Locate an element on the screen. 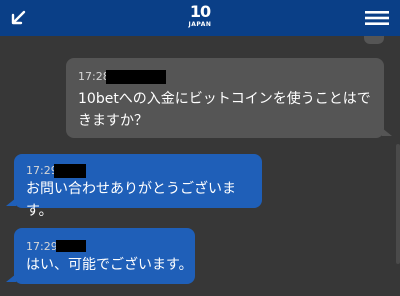 The image size is (400, 296). menu-button is located at coordinates (377, 18).